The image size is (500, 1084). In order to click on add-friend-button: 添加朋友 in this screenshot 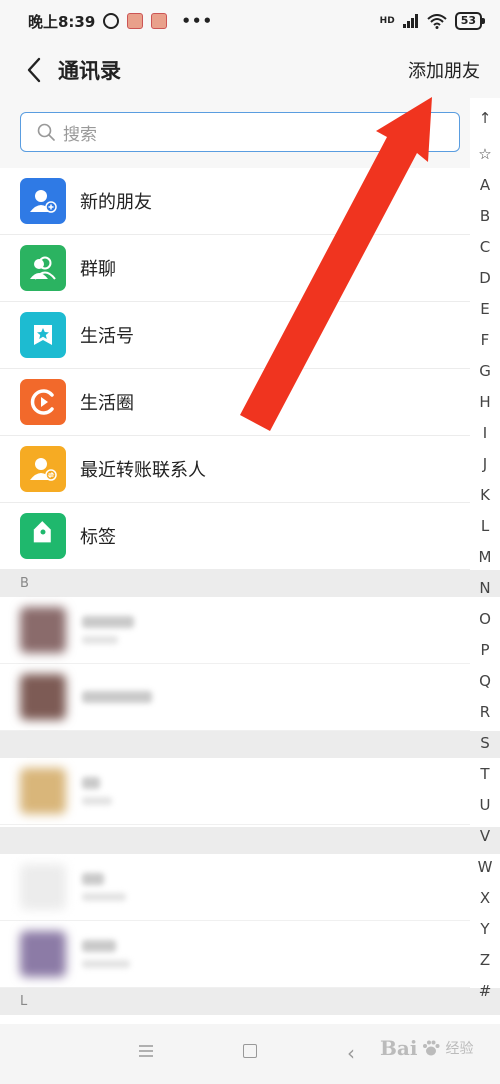, I will do `click(444, 70)`.